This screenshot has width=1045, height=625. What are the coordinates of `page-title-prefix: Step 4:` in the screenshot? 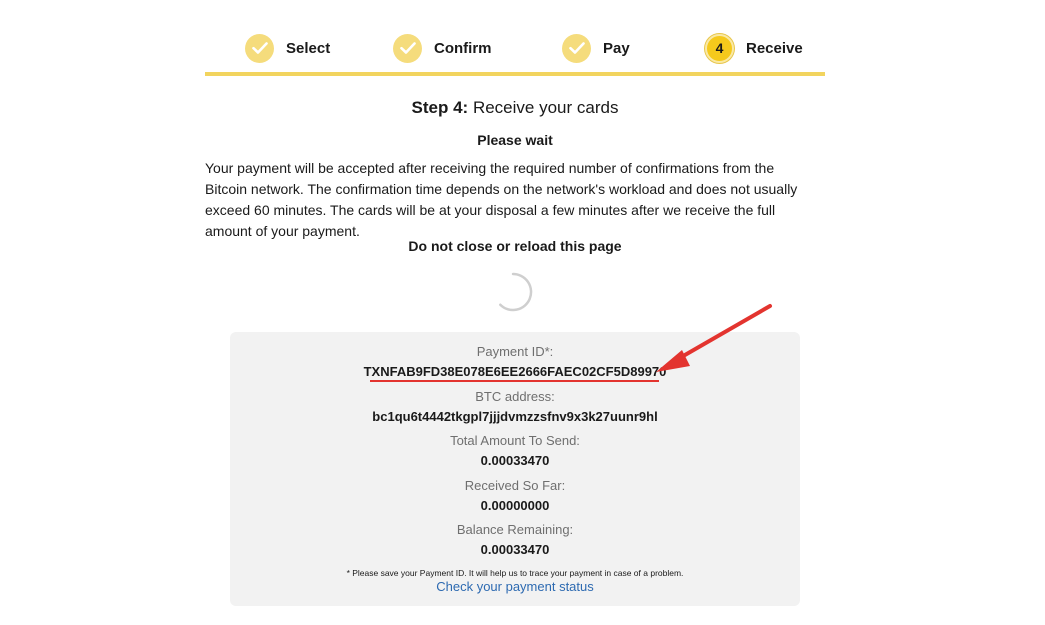 It's located at (440, 107).